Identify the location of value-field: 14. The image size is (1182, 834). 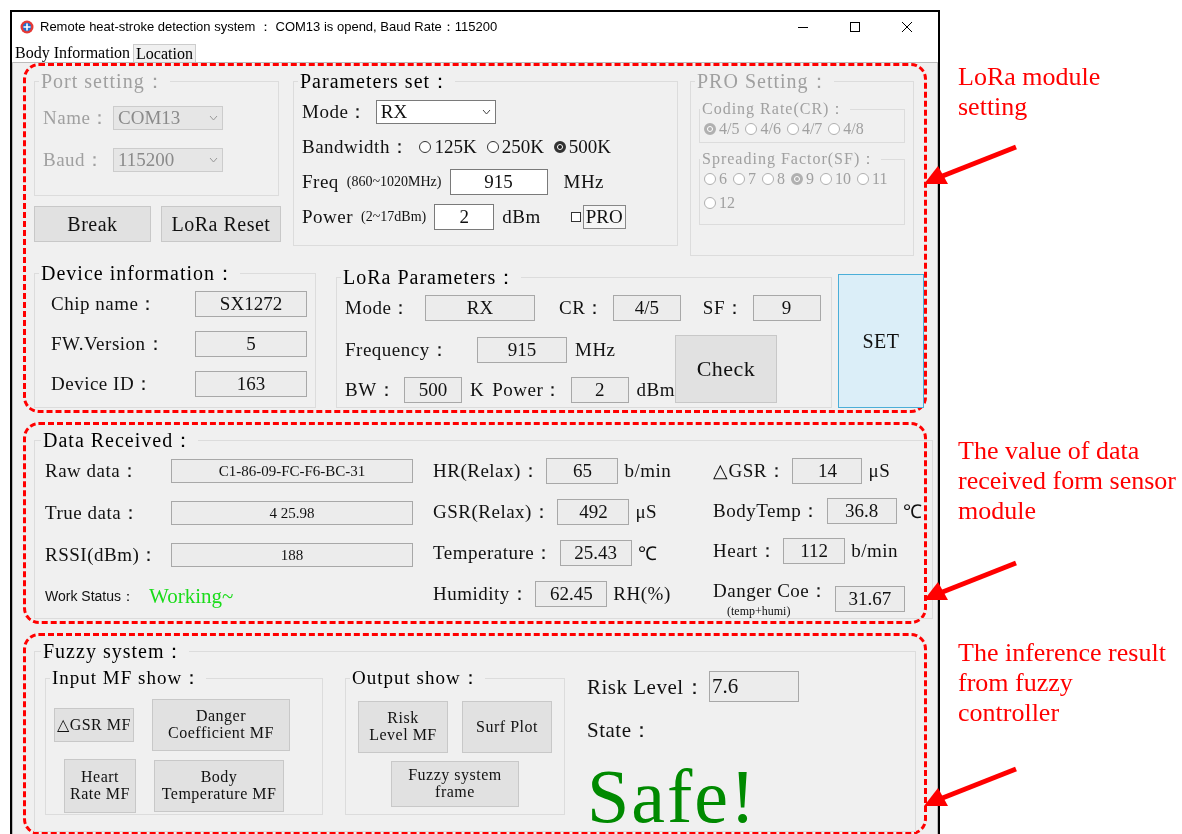
(827, 471).